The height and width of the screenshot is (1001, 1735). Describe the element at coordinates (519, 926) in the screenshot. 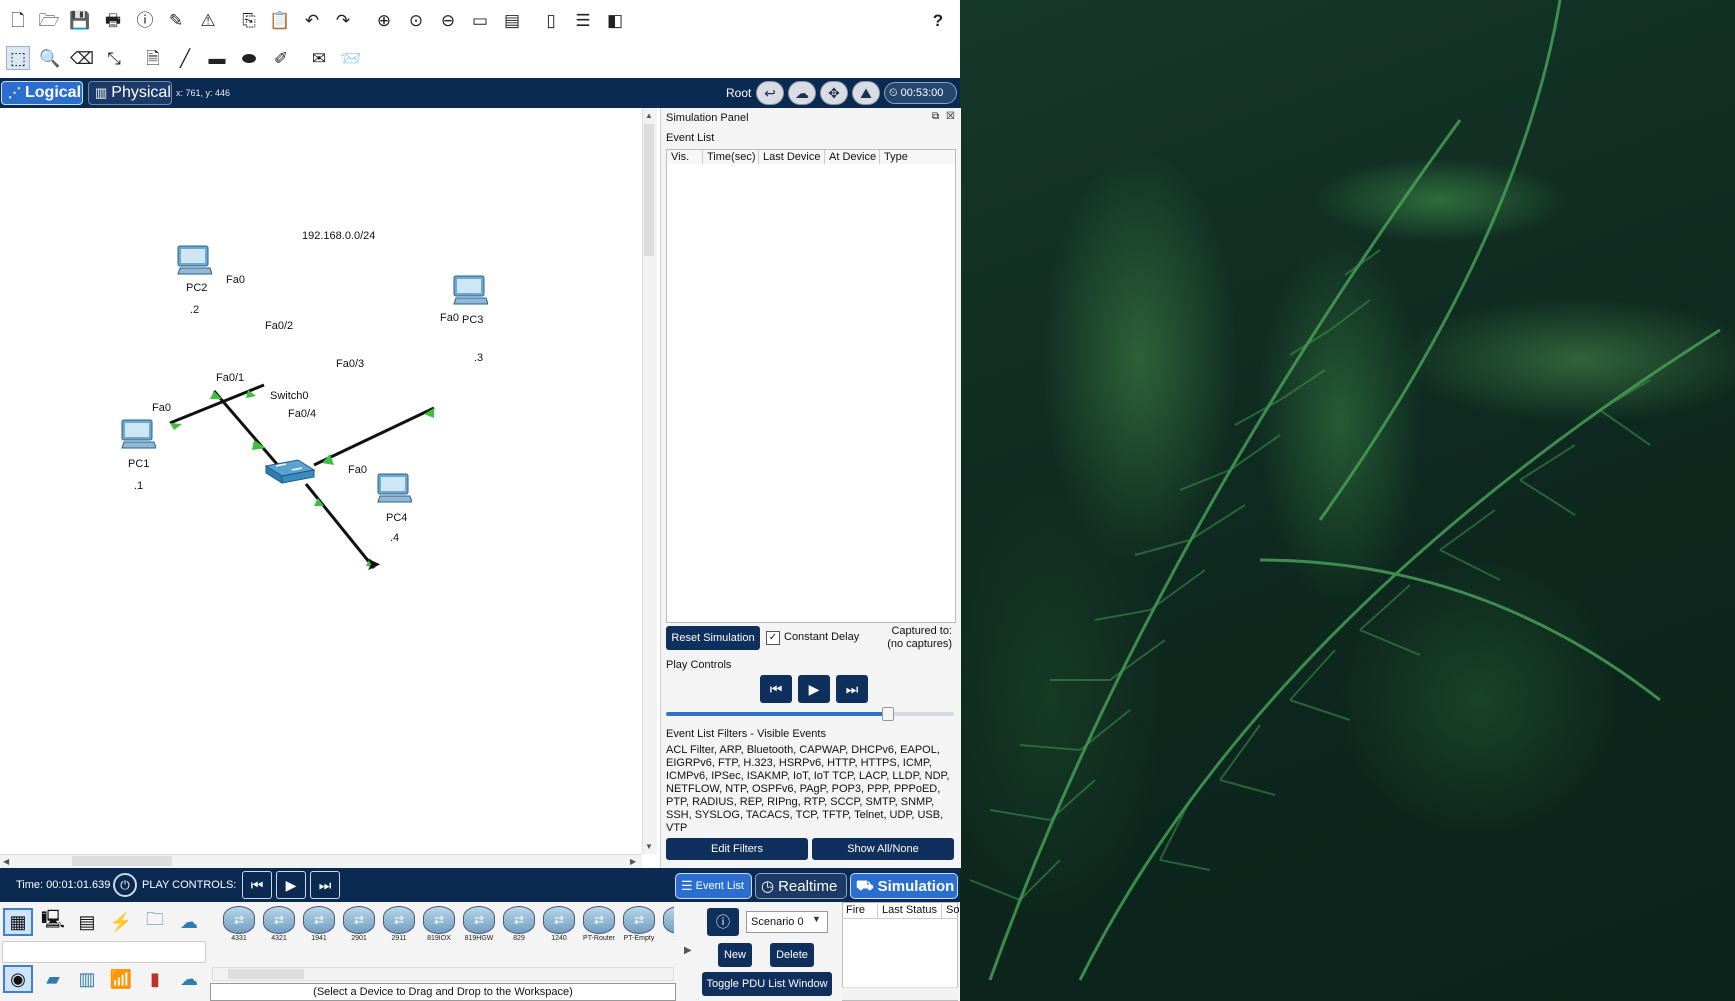

I see `router-model-item: ⇄ 829` at that location.